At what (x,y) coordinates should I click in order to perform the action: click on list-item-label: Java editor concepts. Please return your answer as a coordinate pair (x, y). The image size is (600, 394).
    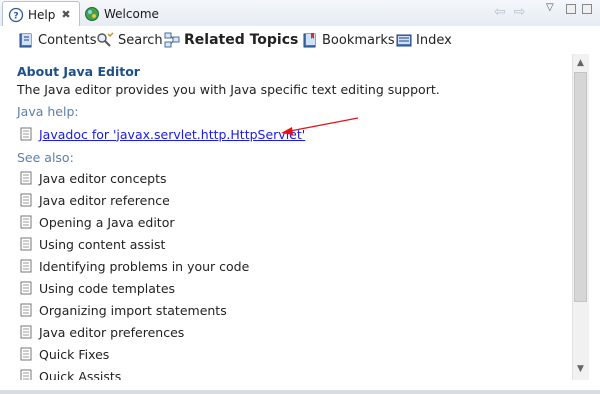
    Looking at the image, I should click on (103, 178).